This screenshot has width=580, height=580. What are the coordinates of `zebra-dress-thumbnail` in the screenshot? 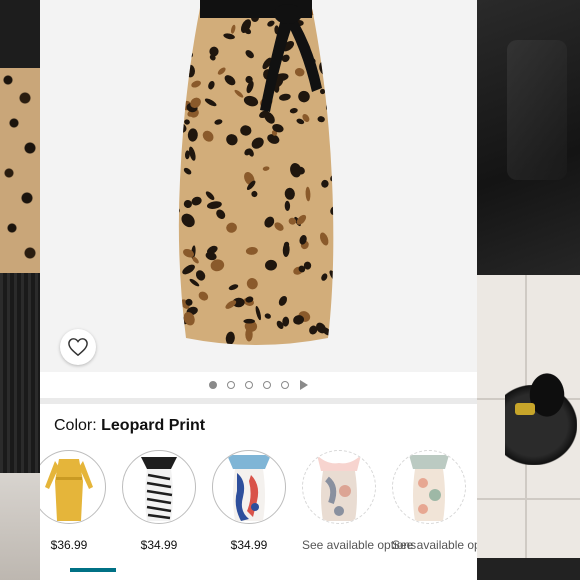 It's located at (159, 489).